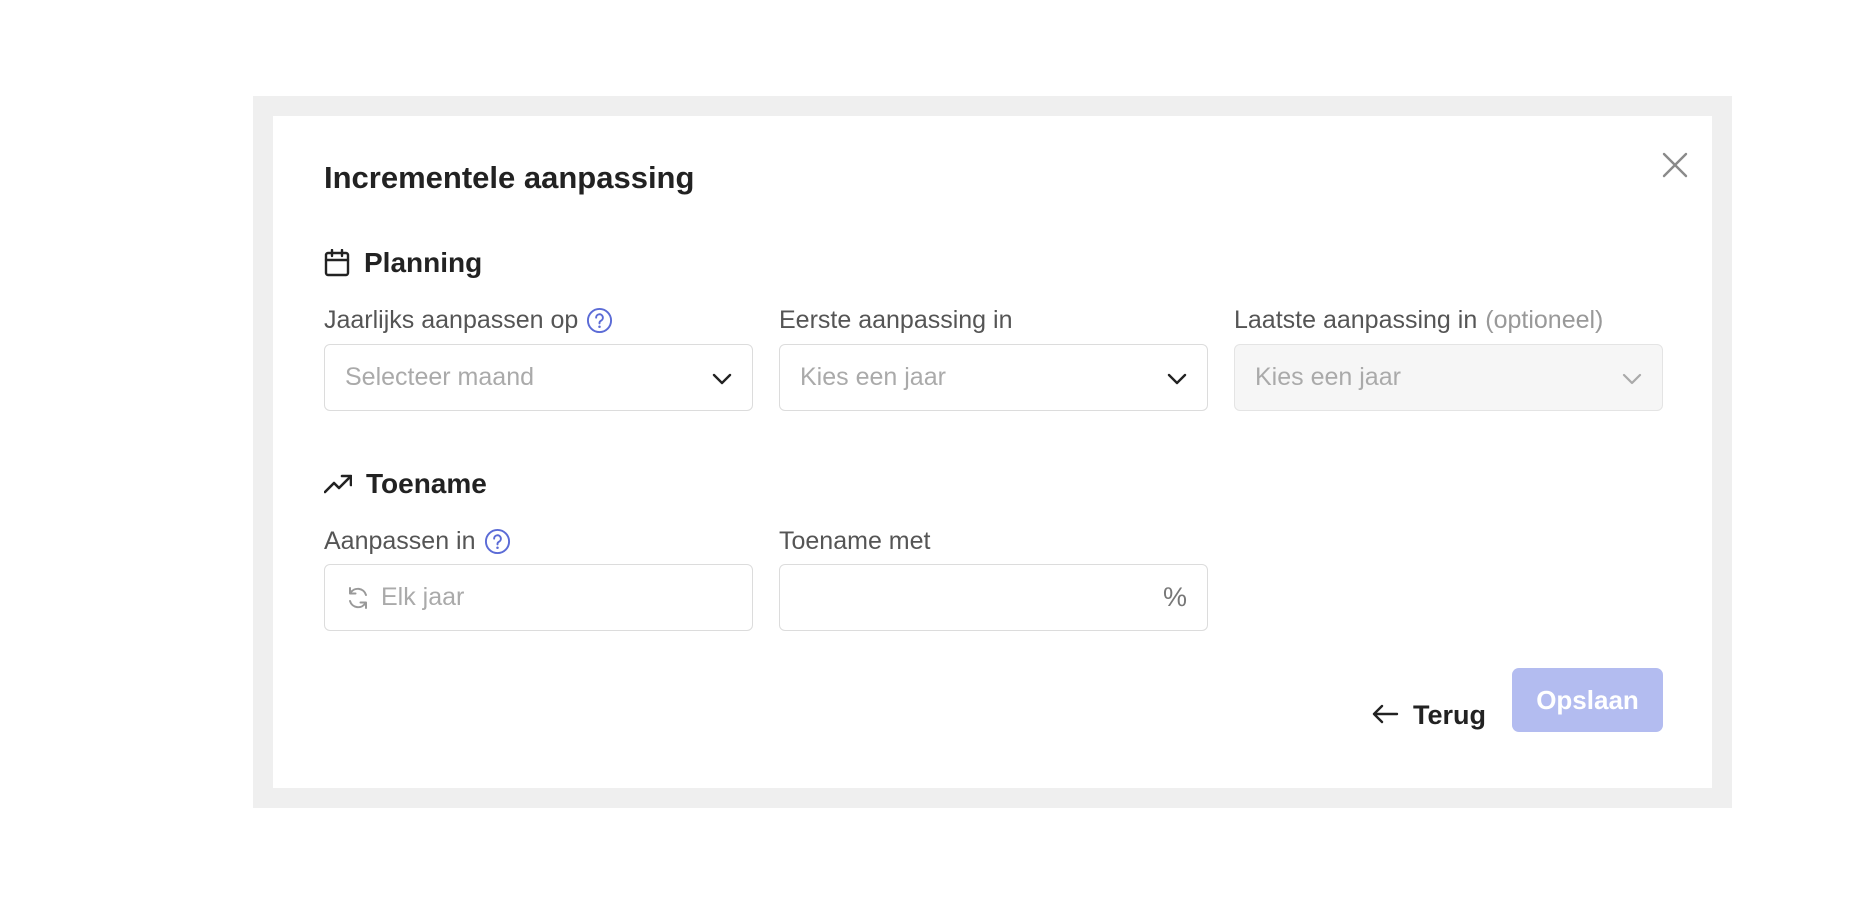 This screenshot has width=1852, height=900. What do you see at coordinates (1385, 715) in the screenshot?
I see `arrow-left-icon` at bounding box center [1385, 715].